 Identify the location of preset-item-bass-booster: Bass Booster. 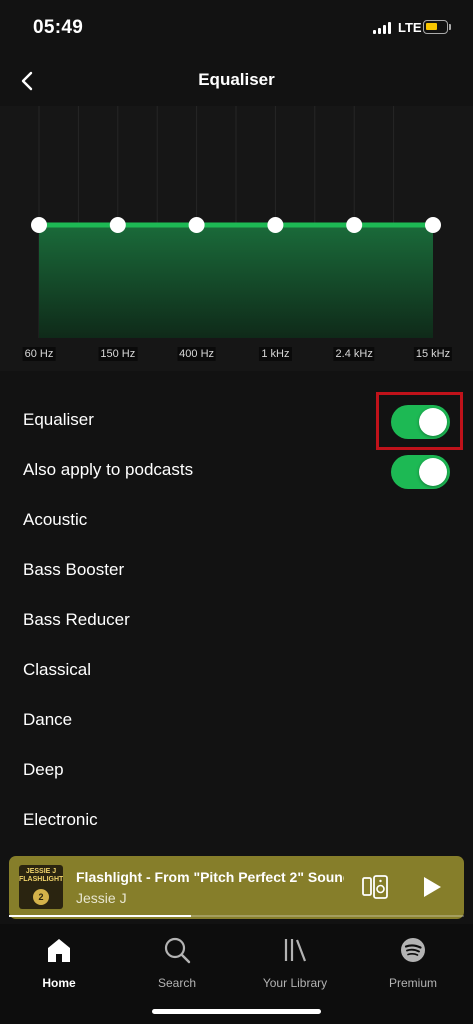
(236, 571).